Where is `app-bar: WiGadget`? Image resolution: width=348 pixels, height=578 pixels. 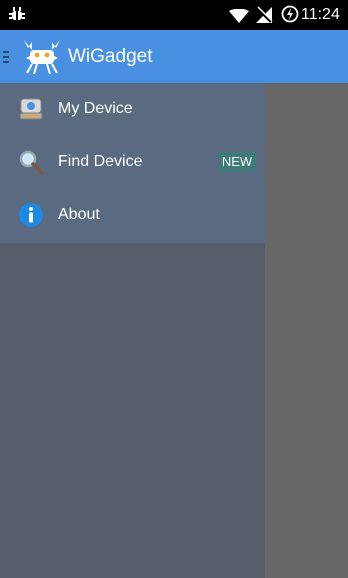
app-bar: WiGadget is located at coordinates (174, 56).